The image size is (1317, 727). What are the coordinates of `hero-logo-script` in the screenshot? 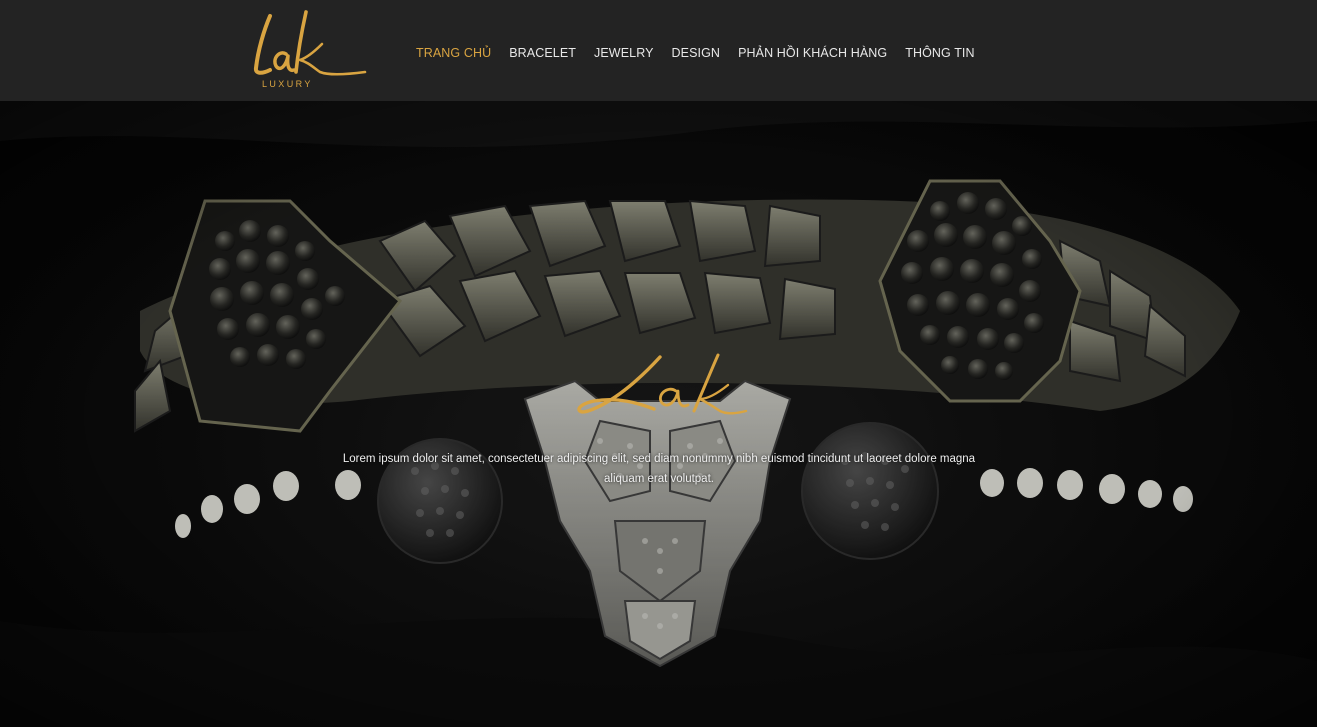 It's located at (662, 384).